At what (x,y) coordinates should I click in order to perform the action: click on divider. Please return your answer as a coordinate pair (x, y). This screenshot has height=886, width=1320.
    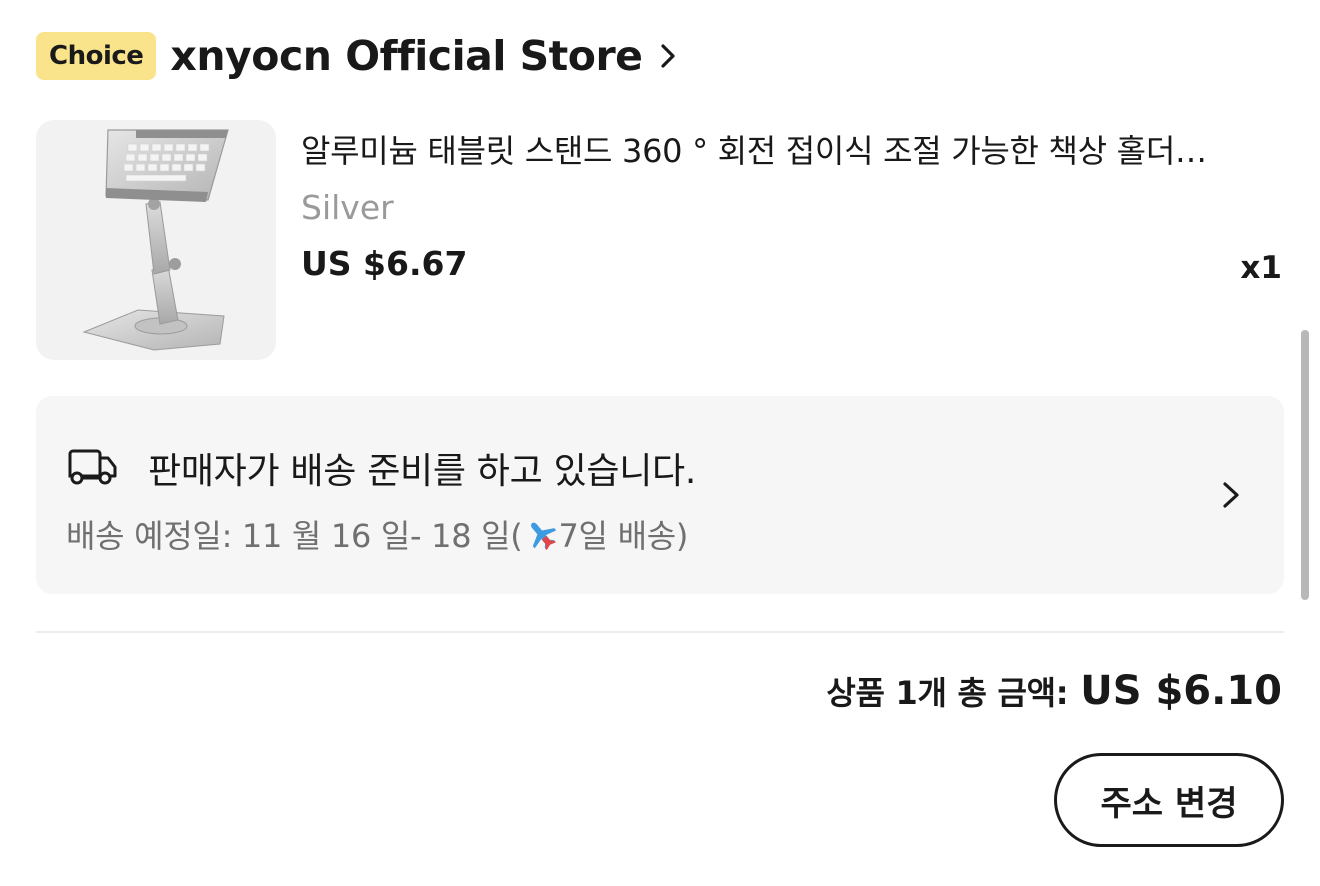
    Looking at the image, I should click on (660, 632).